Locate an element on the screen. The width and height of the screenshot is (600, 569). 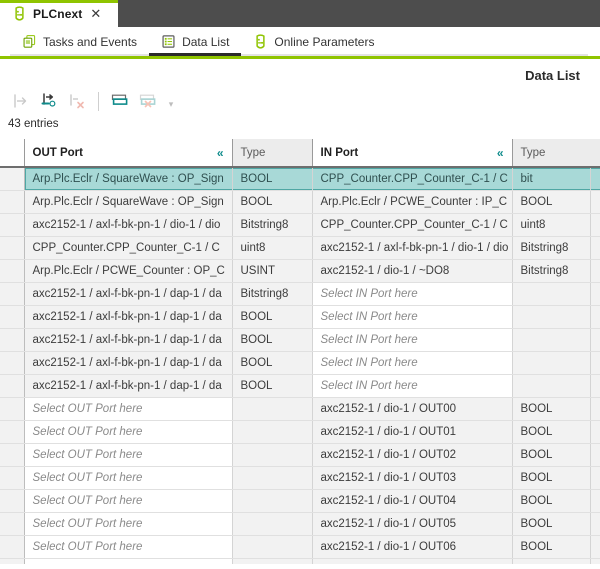
column-header-type-out: Type is located at coordinates (271, 153).